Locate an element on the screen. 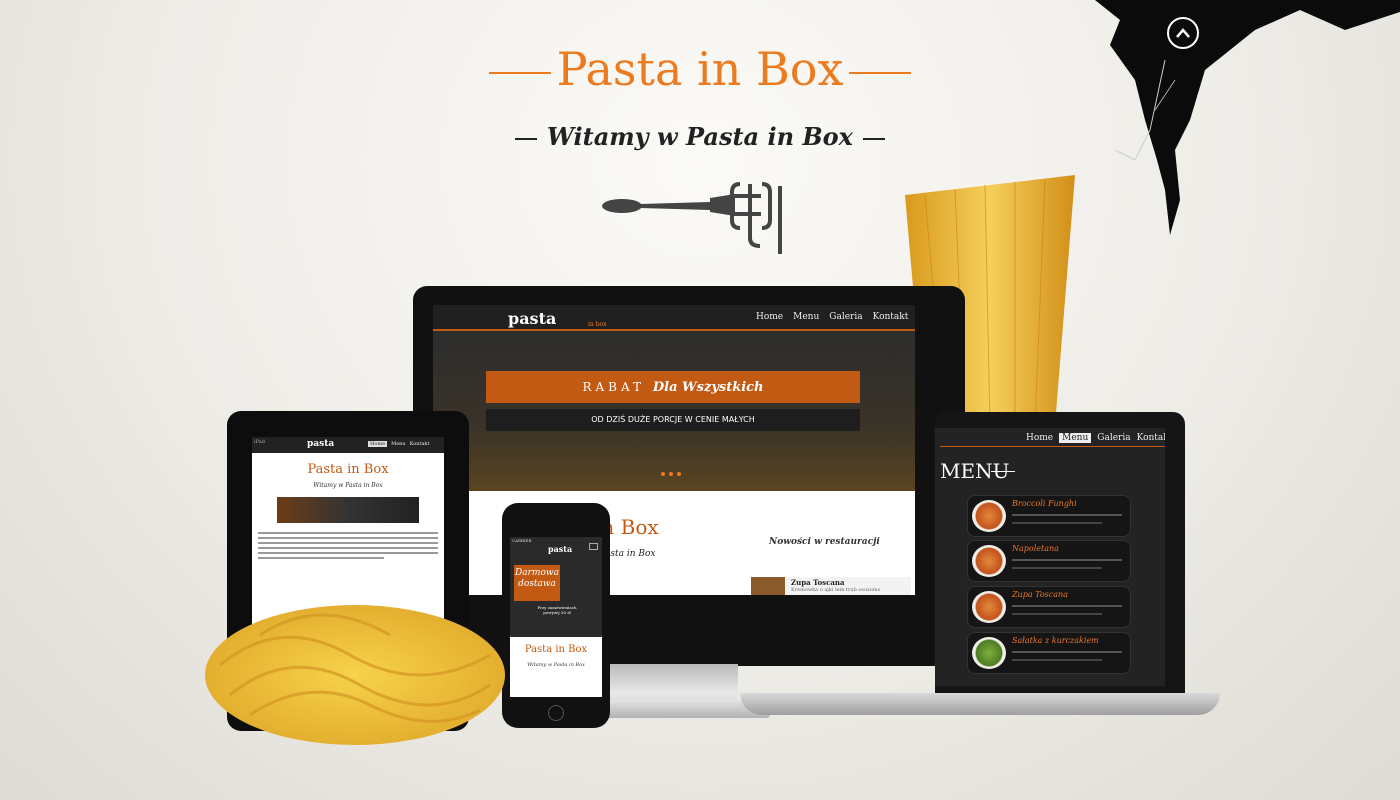  tablet-subtitle: Witamy w Pasta in Box is located at coordinates (348, 485).